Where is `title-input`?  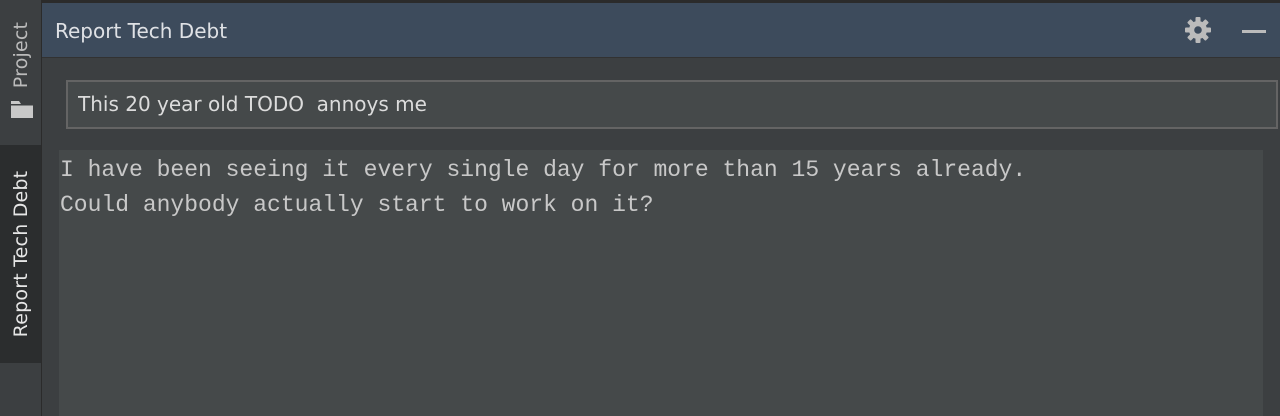
title-input is located at coordinates (672, 104).